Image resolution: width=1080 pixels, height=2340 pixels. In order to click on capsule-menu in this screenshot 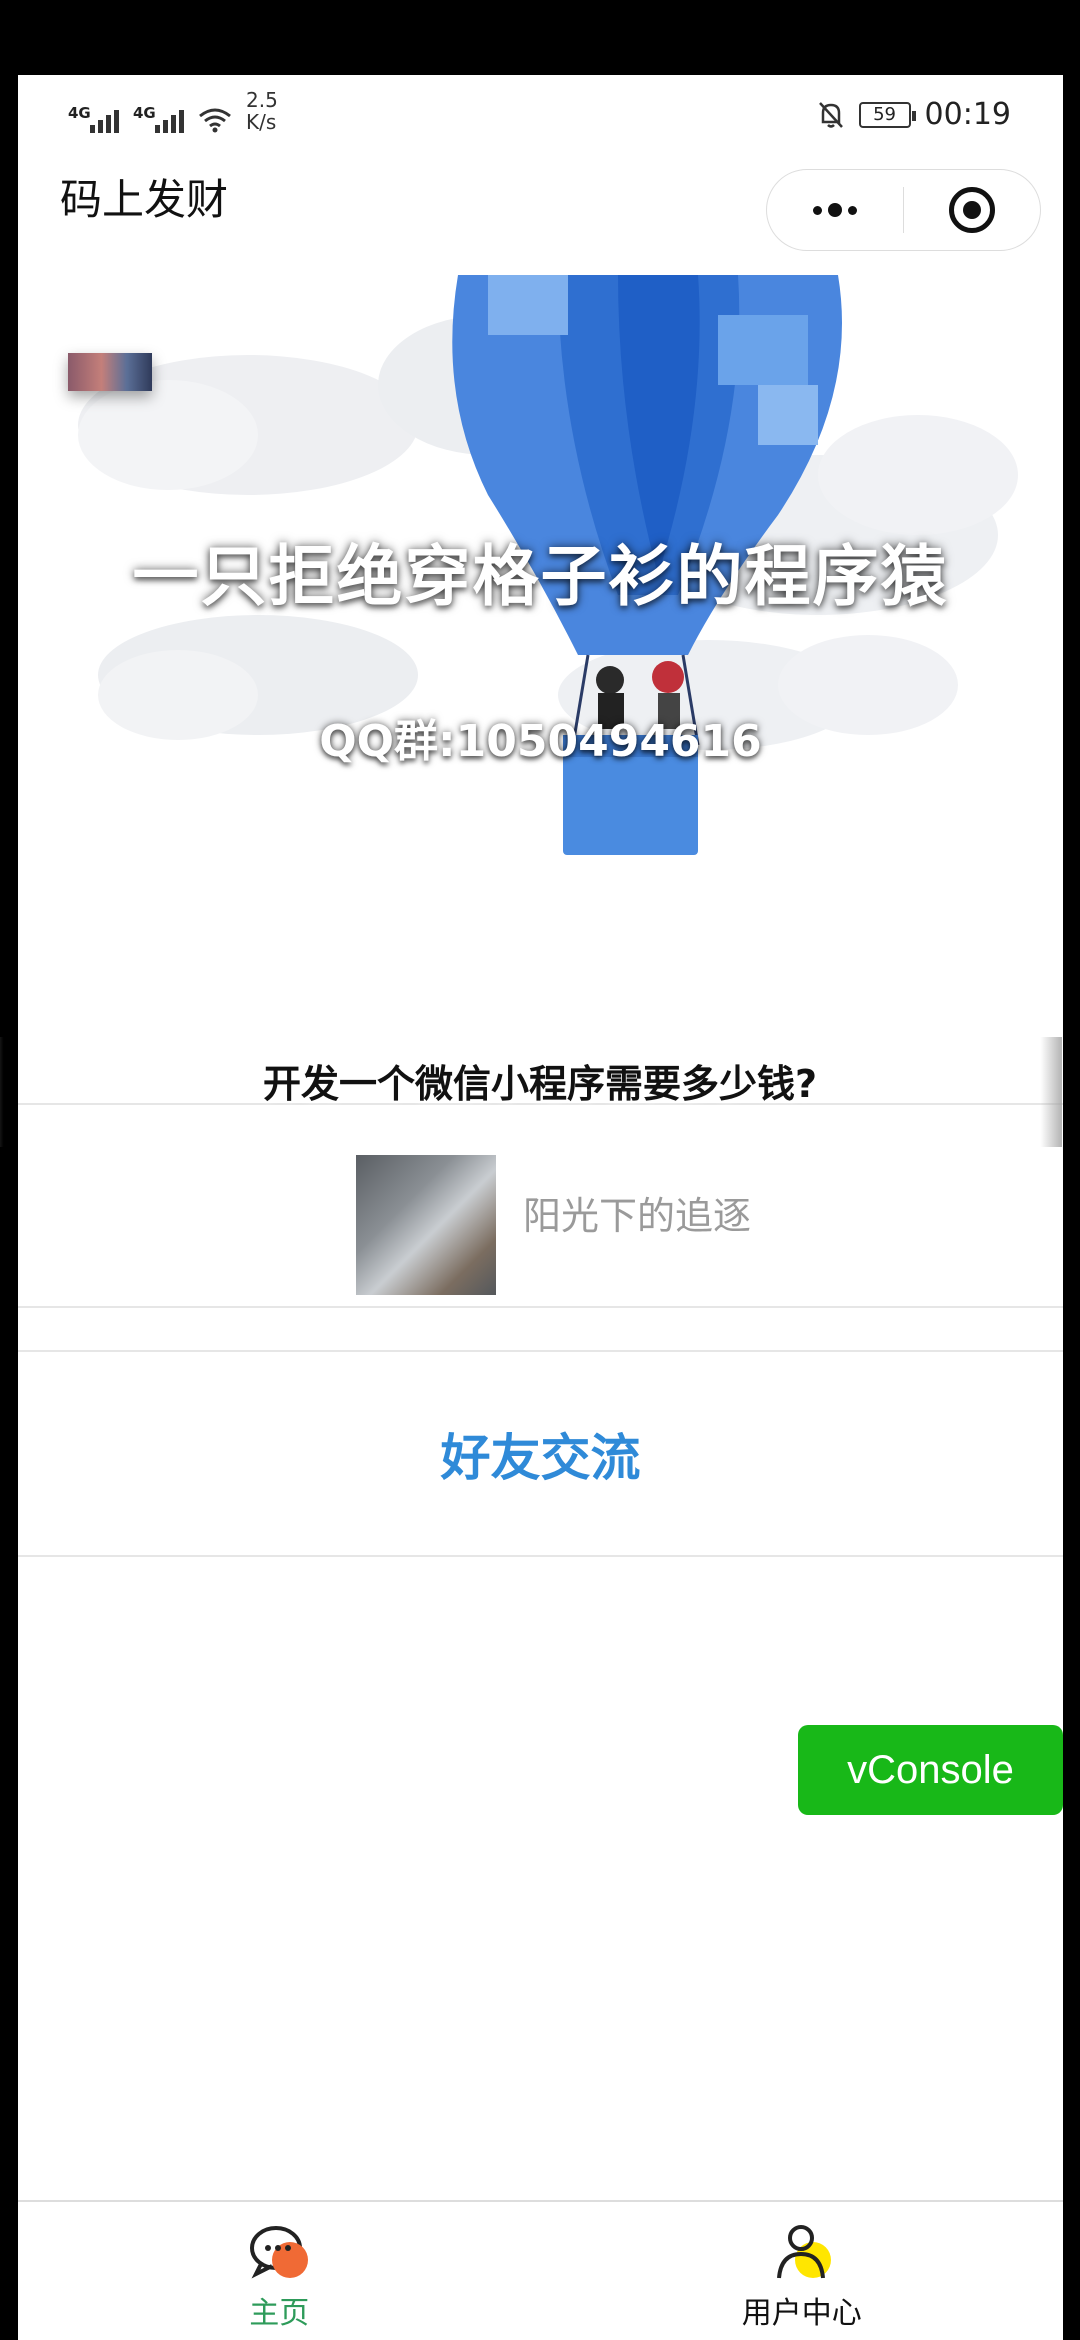, I will do `click(903, 210)`.